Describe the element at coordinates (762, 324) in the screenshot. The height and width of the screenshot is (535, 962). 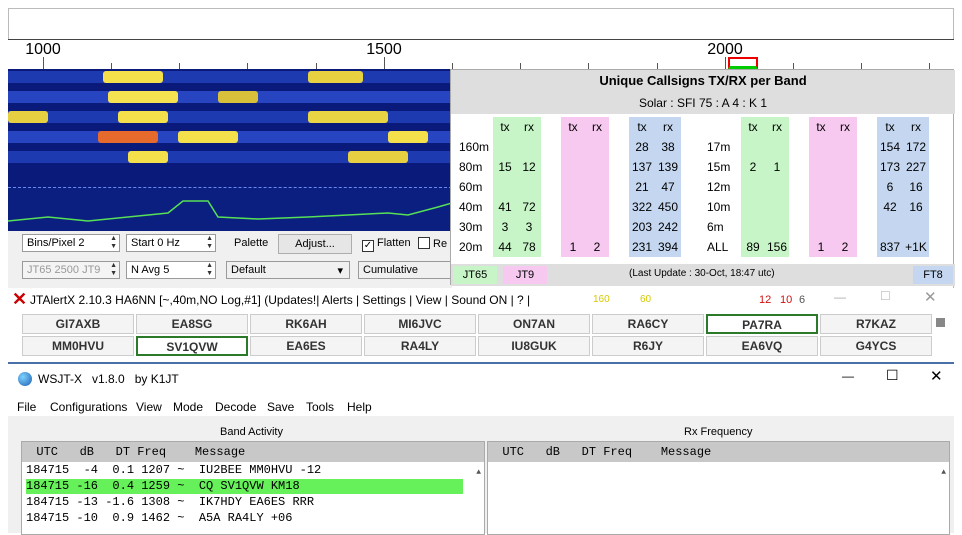
I see `callsign-cell: PA7RA` at that location.